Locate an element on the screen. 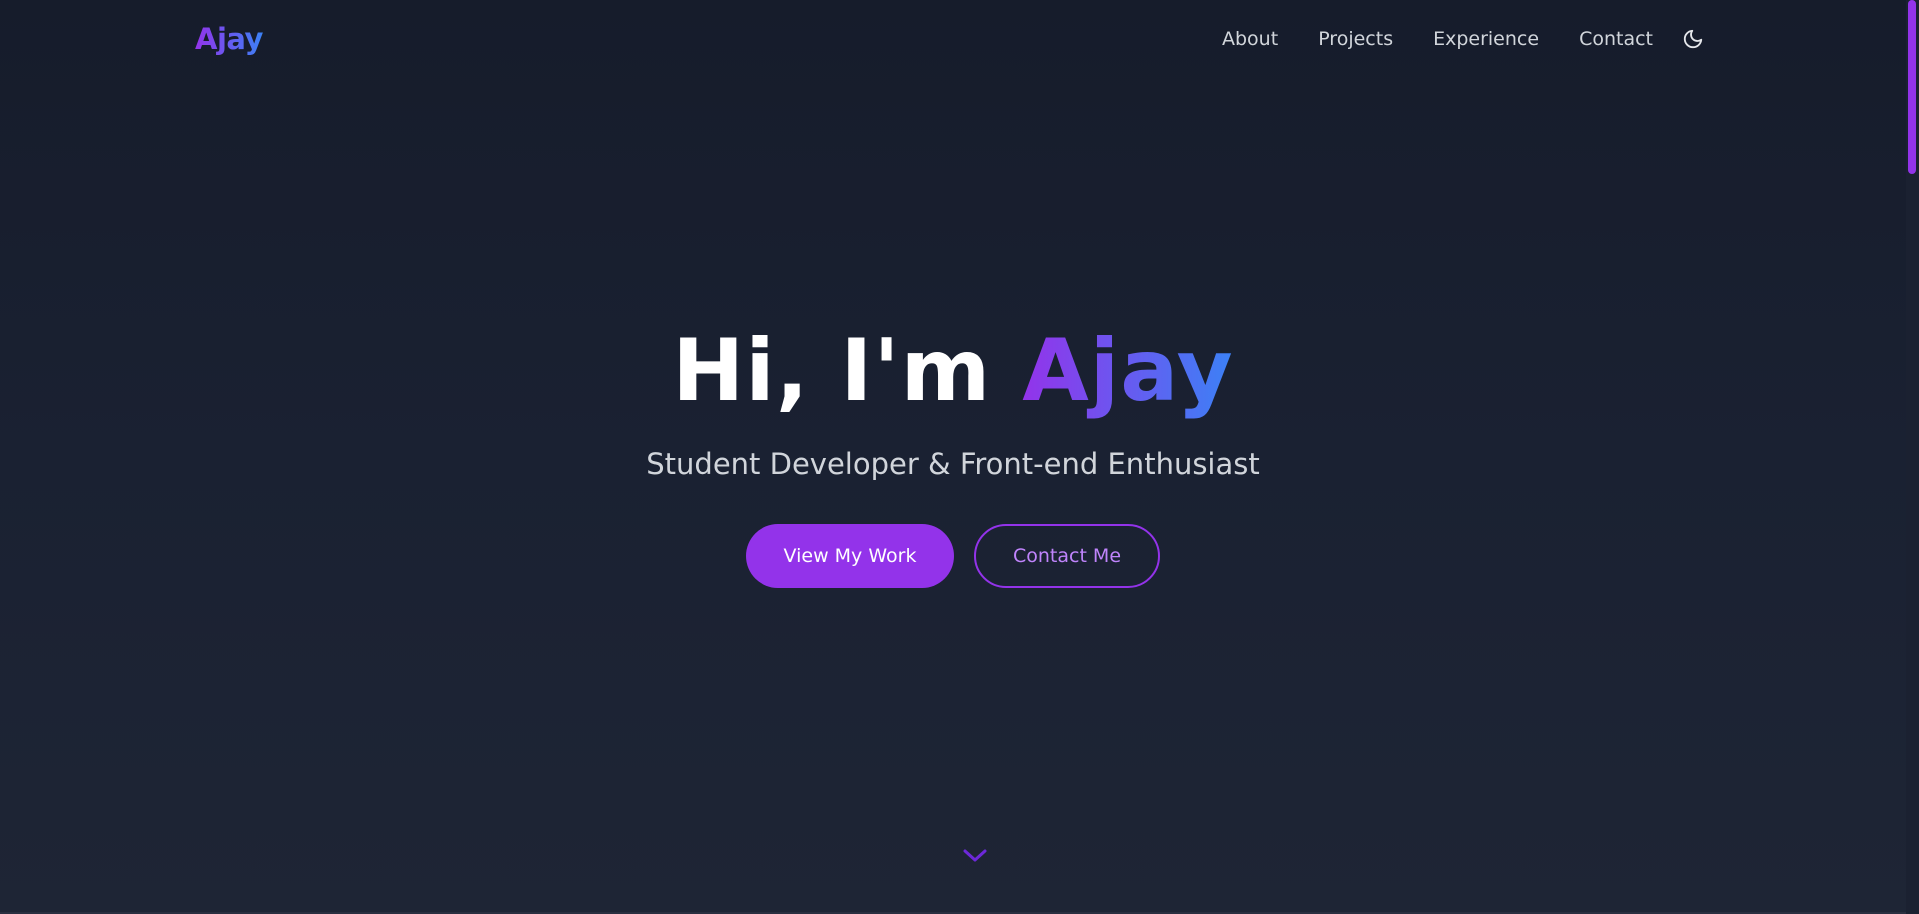 The height and width of the screenshot is (914, 1919). hero-buttons: View My Work Contact Me is located at coordinates (953, 556).